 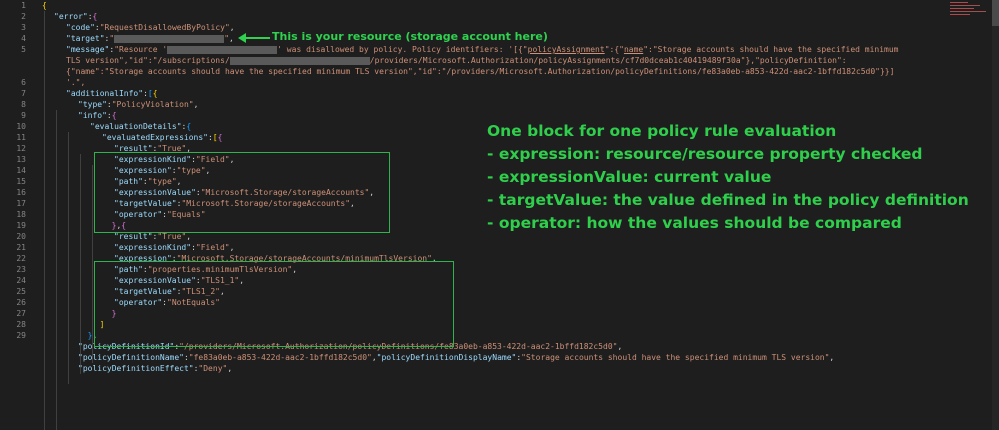 I want to click on line-number: 4, so click(x=23, y=38).